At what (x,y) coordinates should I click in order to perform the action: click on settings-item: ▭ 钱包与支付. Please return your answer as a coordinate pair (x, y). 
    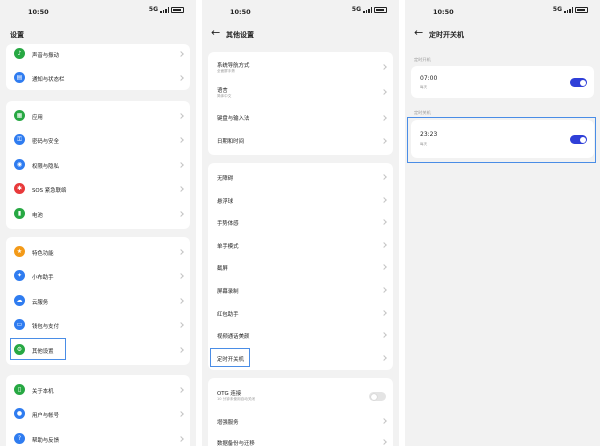
    Looking at the image, I should click on (98, 325).